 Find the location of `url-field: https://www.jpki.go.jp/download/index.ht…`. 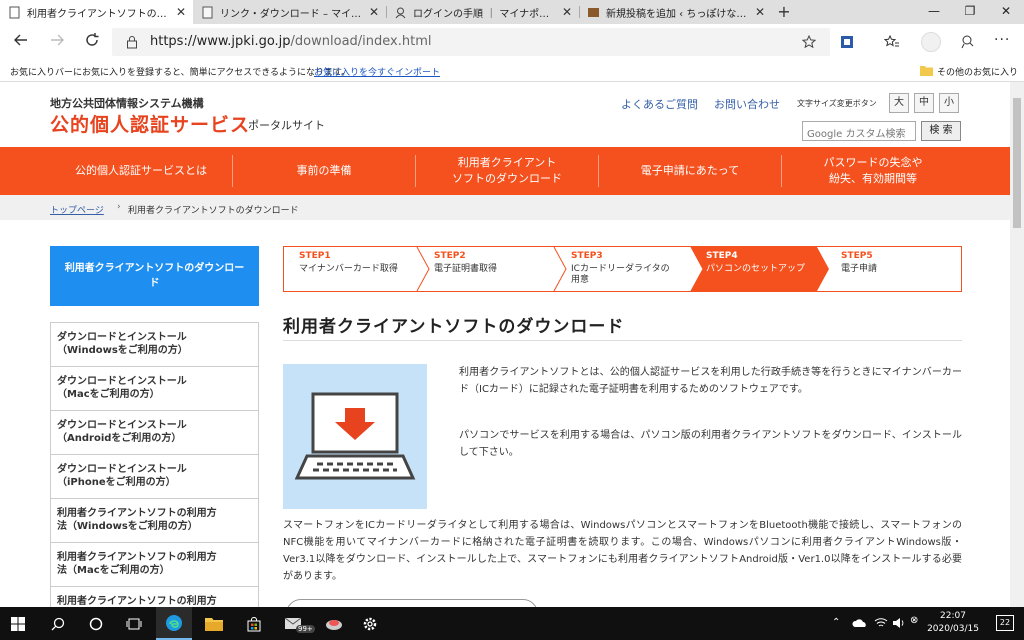

url-field: https://www.jpki.go.jp/download/index.ht… is located at coordinates (471, 42).